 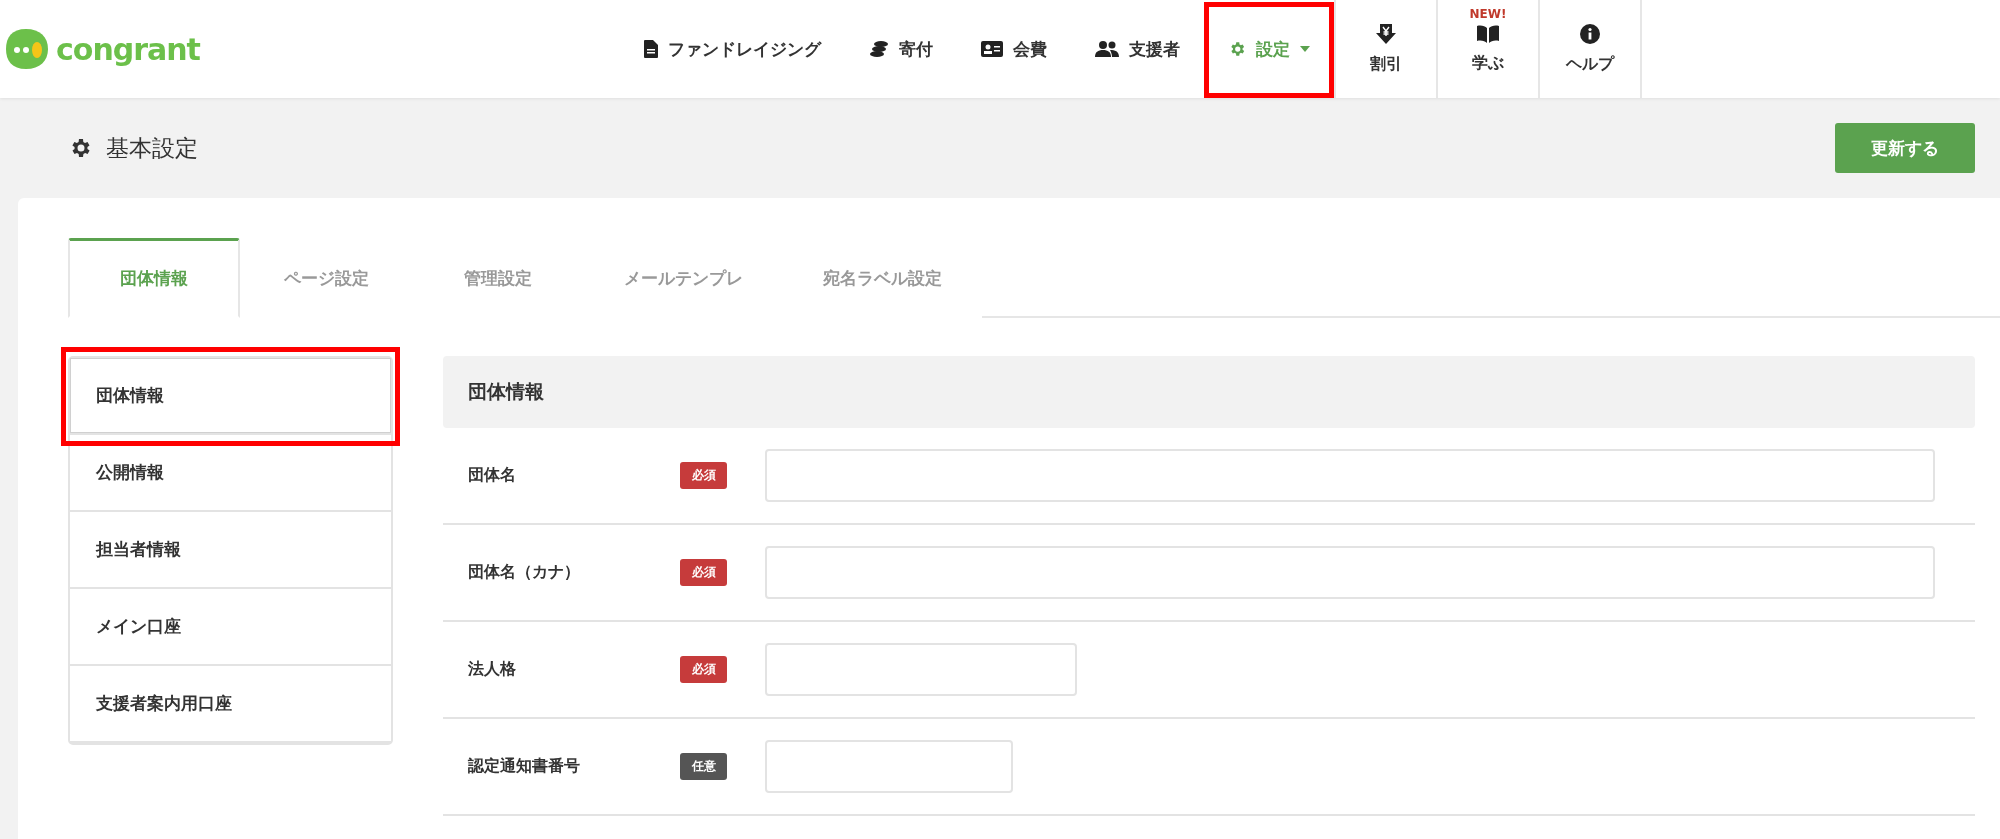 What do you see at coordinates (27, 49) in the screenshot?
I see `logo-icon` at bounding box center [27, 49].